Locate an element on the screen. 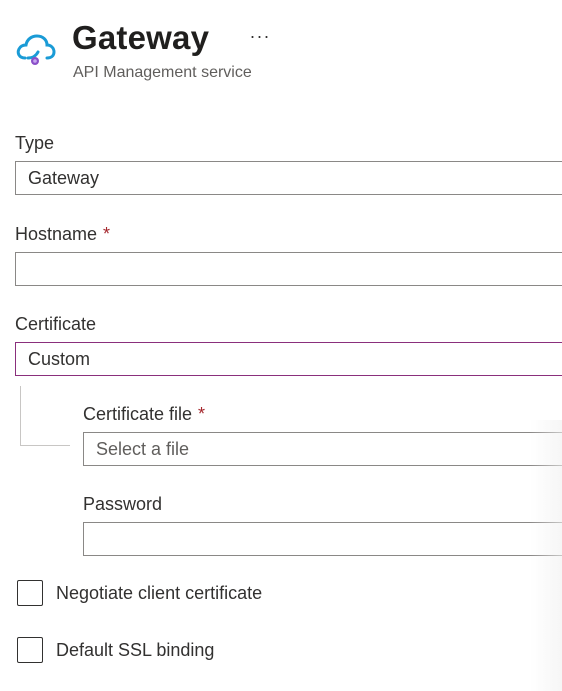 This screenshot has width=562, height=691. certificate-label: Certificate is located at coordinates (56, 324).